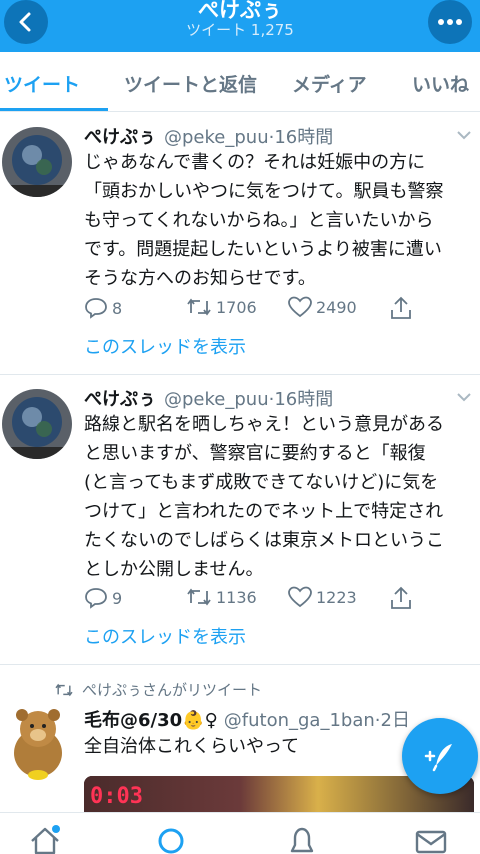 Image resolution: width=480 pixels, height=854 pixels. What do you see at coordinates (172, 839) in the screenshot?
I see `search-icon` at bounding box center [172, 839].